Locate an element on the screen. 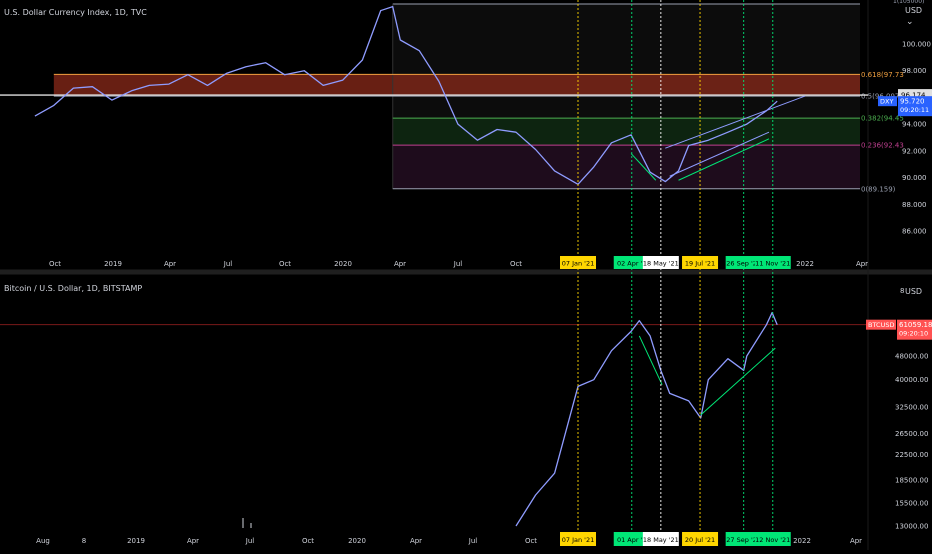 This screenshot has width=932, height=554. btc-y-tick-label: 48000.00 is located at coordinates (911, 357).